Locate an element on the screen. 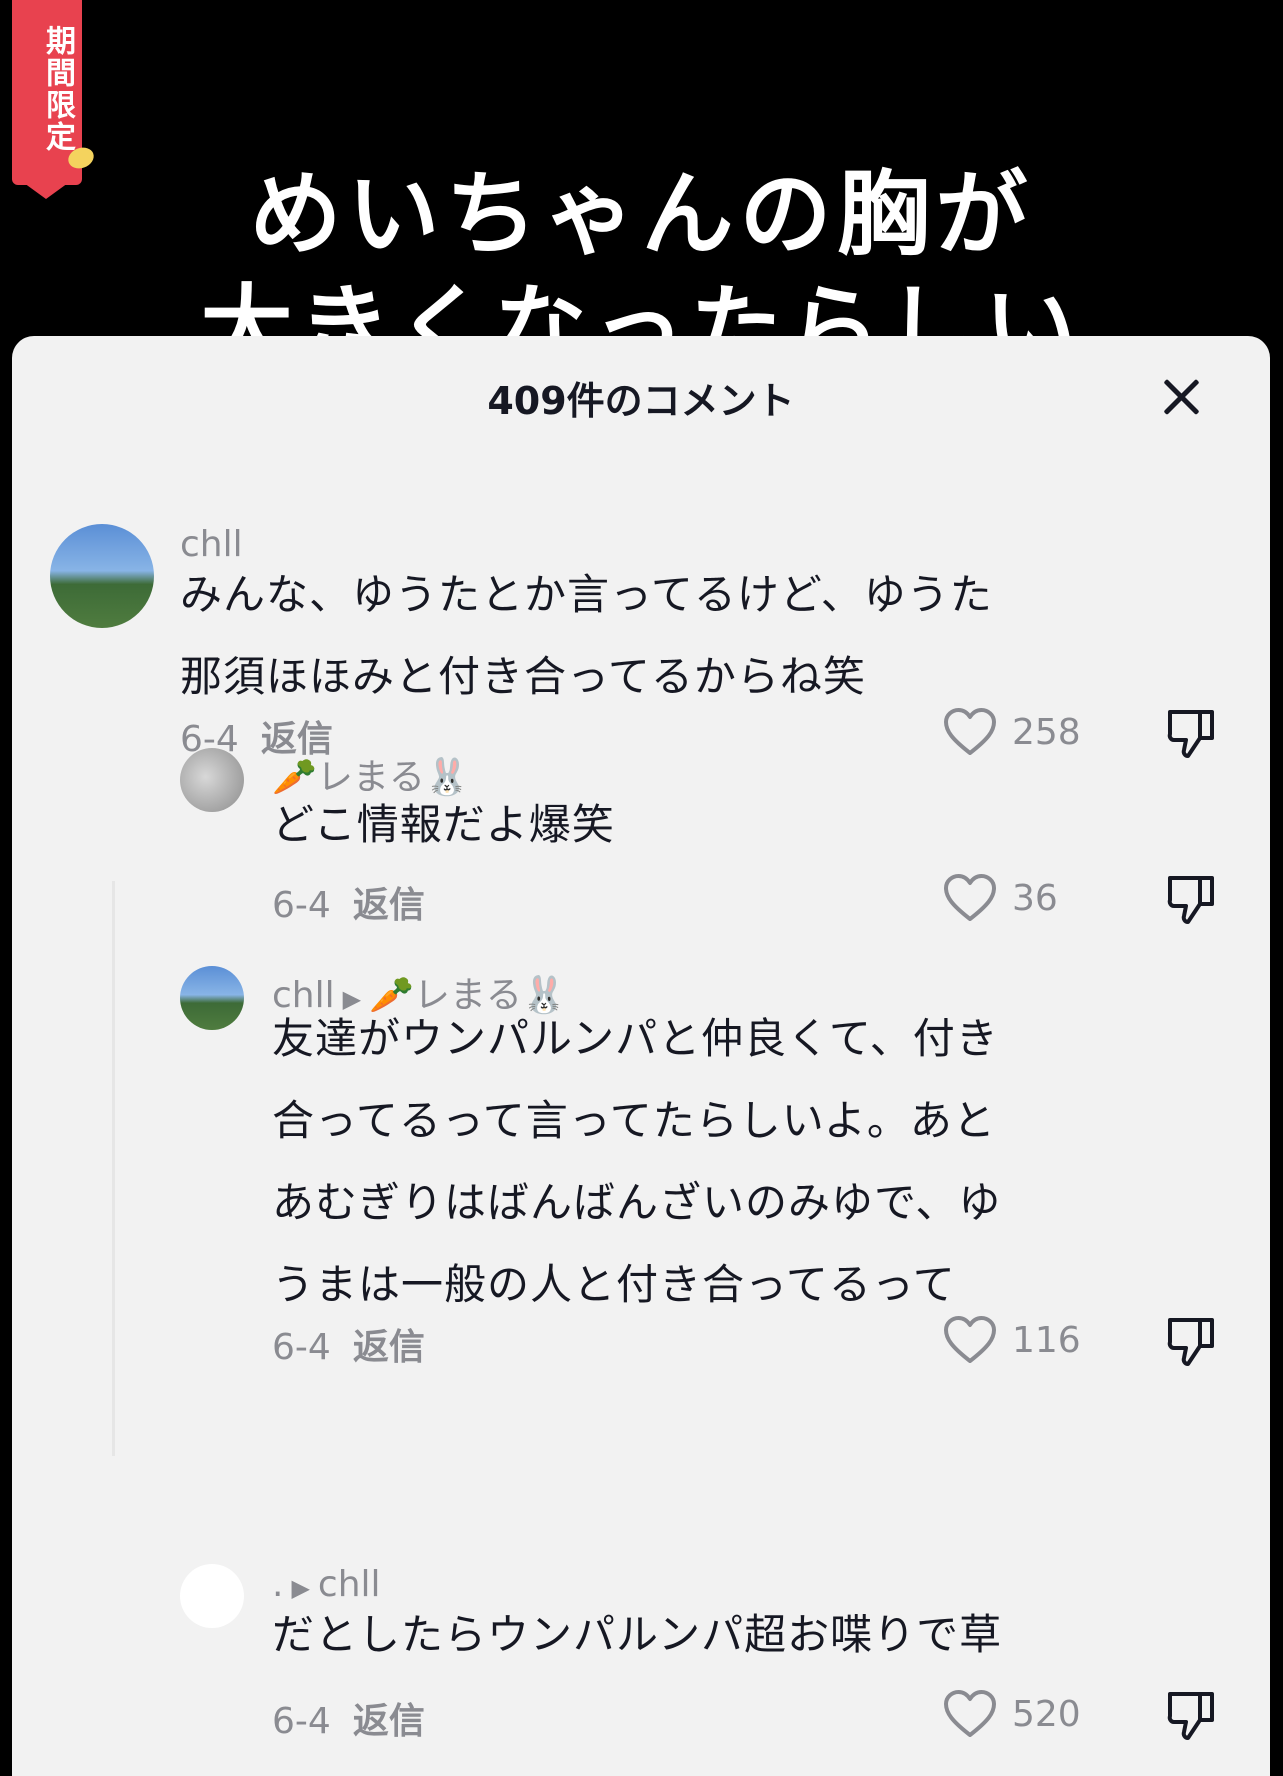 This screenshot has height=1776, width=1283. comment-text-line: 友達がウンパルンパと仲良くて、付き is located at coordinates (635, 1038).